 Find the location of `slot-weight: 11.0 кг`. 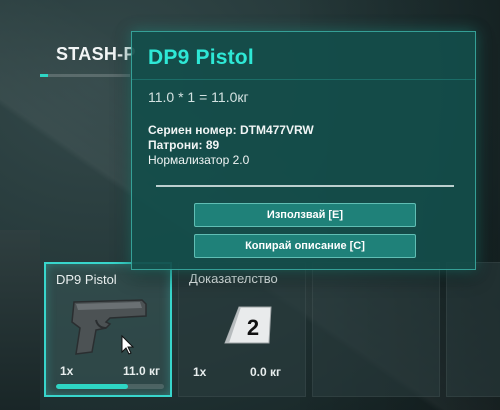

slot-weight: 11.0 кг is located at coordinates (141, 371).